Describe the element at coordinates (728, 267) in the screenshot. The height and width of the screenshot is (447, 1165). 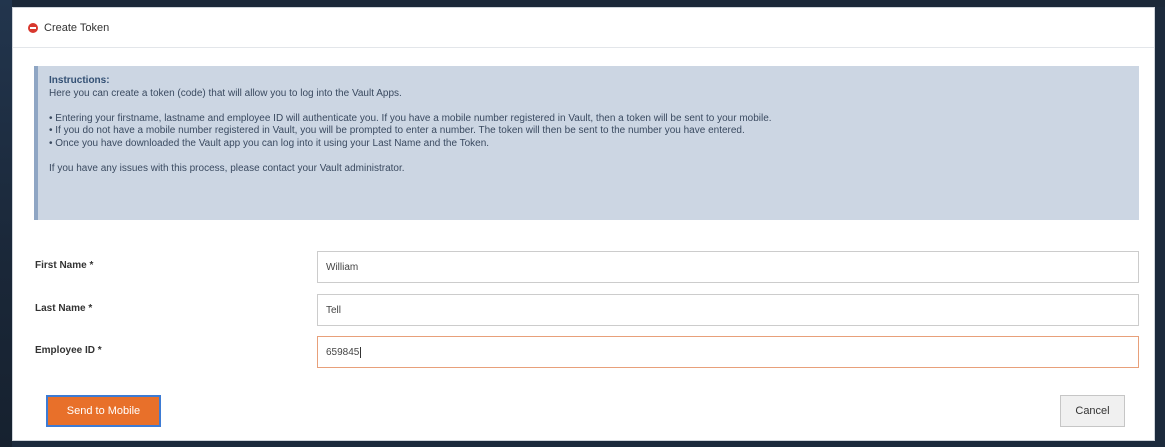
I see `first-name-field: William` at that location.